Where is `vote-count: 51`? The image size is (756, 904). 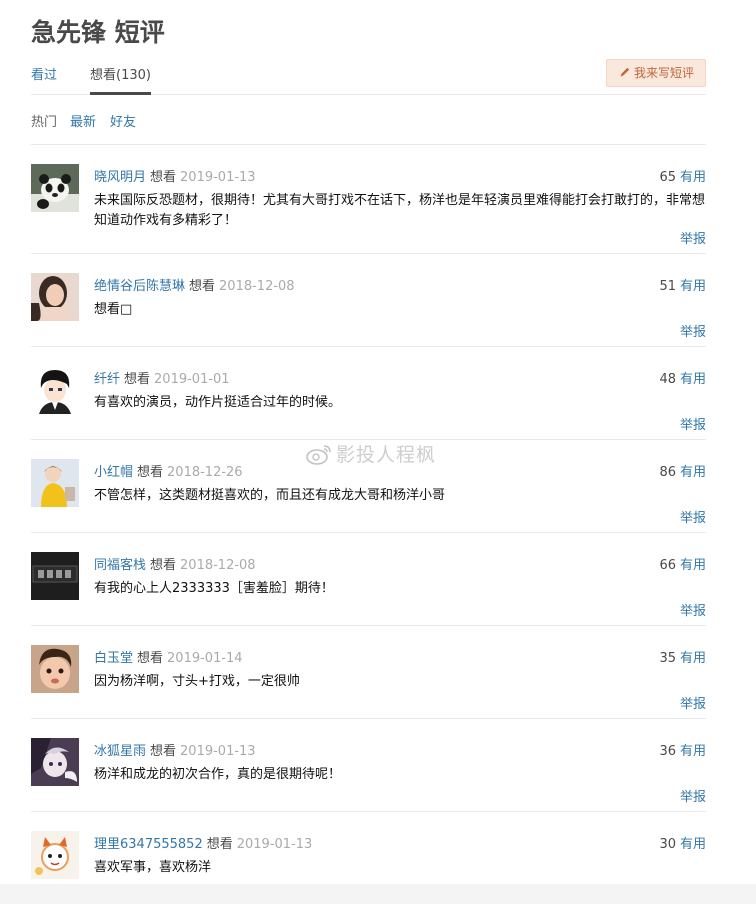 vote-count: 51 is located at coordinates (667, 286).